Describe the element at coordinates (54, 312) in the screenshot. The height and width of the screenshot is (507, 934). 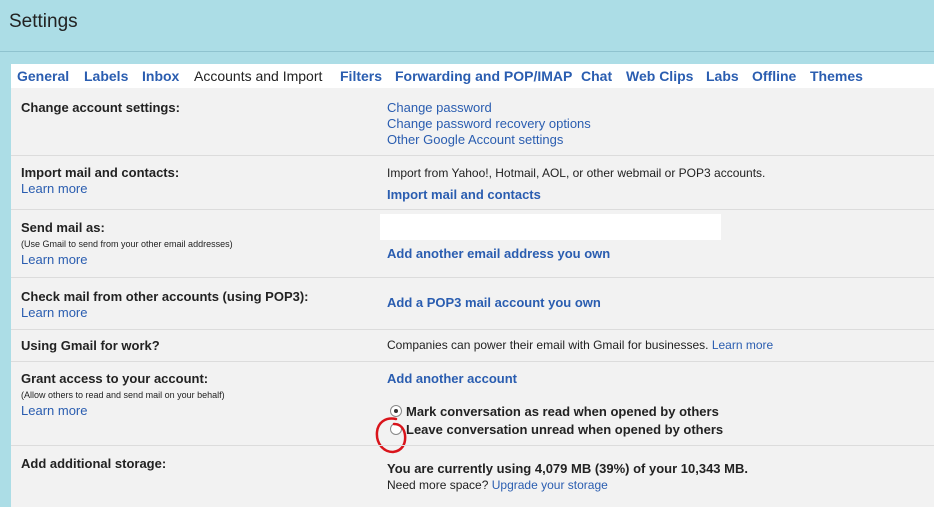
I see `check-mail-learn-more-link: Learn more` at that location.